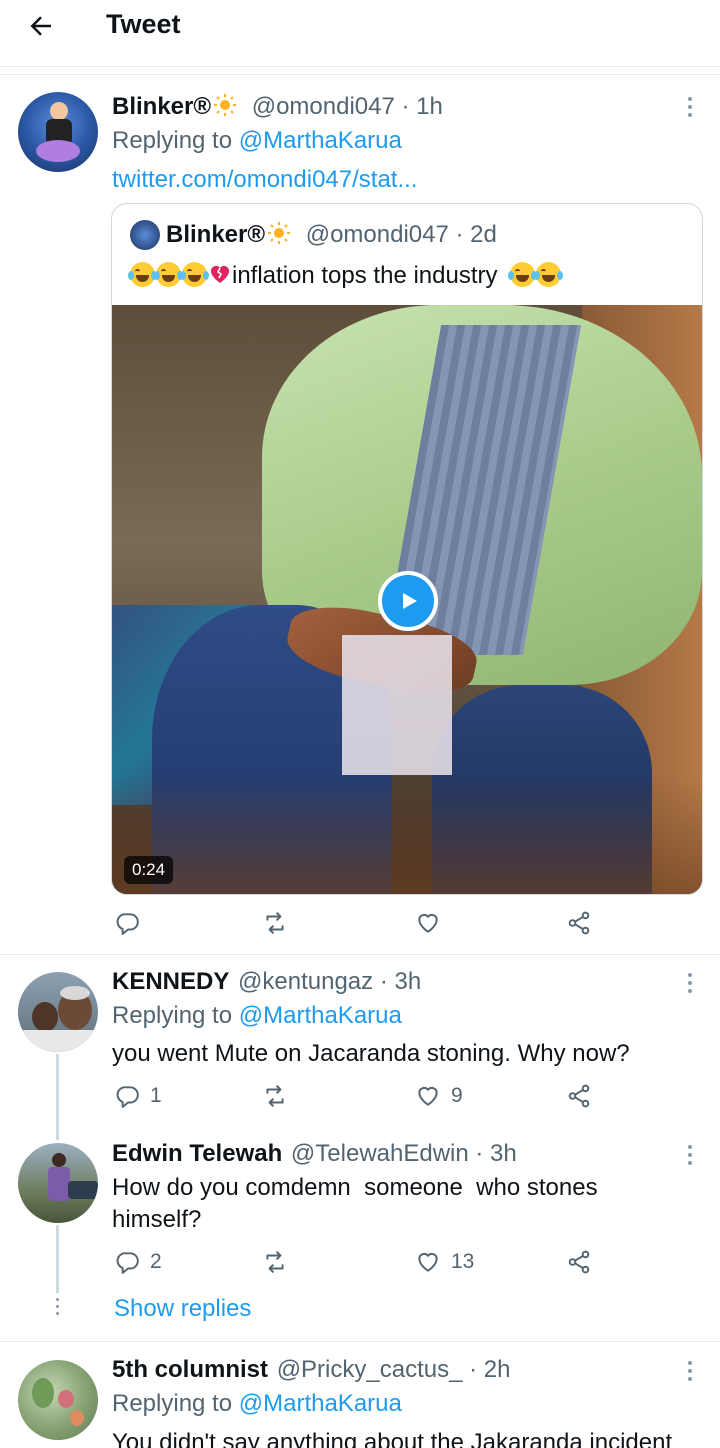 This screenshot has height=1448, width=720. Describe the element at coordinates (355, 1187) in the screenshot. I see `tweet-text-line-1: How do you comdemn someone who stones` at that location.